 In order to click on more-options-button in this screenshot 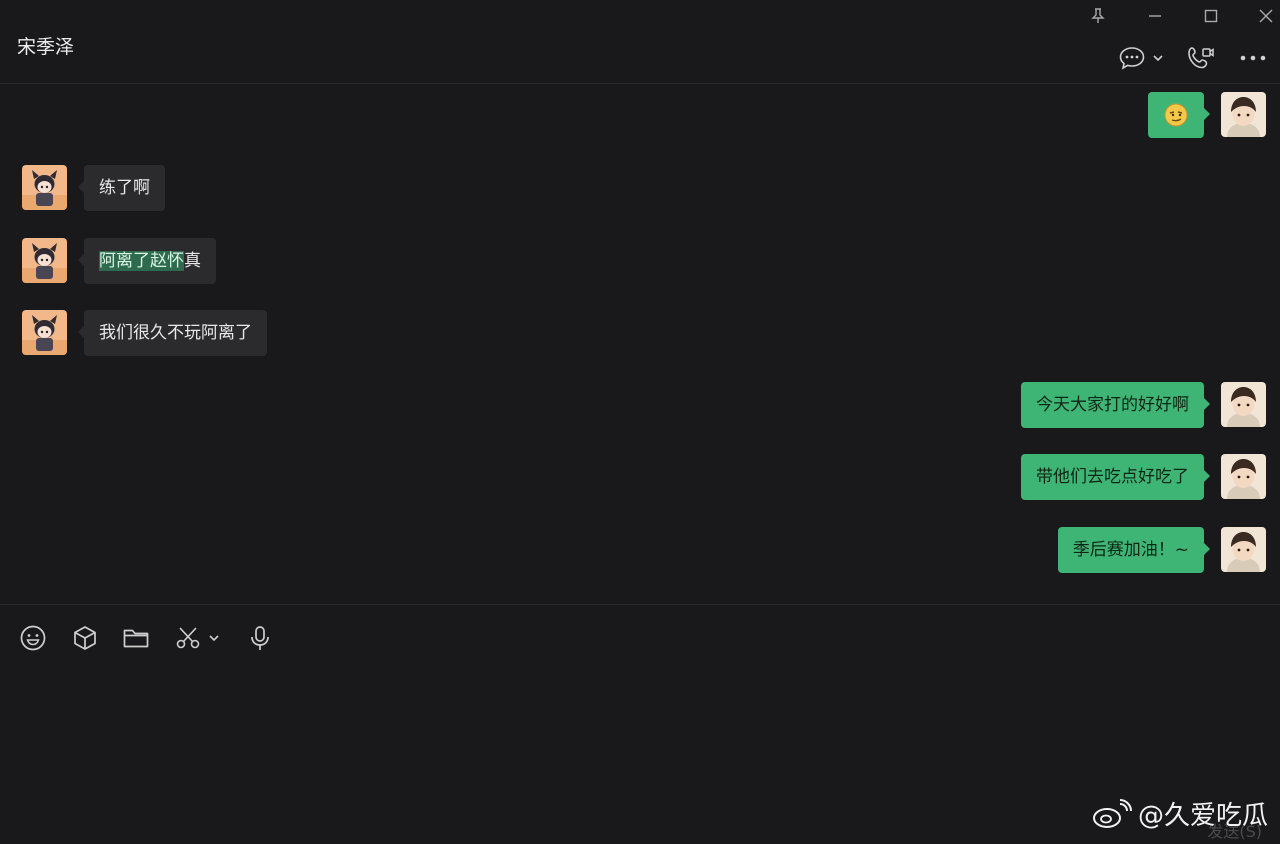, I will do `click(1253, 58)`.